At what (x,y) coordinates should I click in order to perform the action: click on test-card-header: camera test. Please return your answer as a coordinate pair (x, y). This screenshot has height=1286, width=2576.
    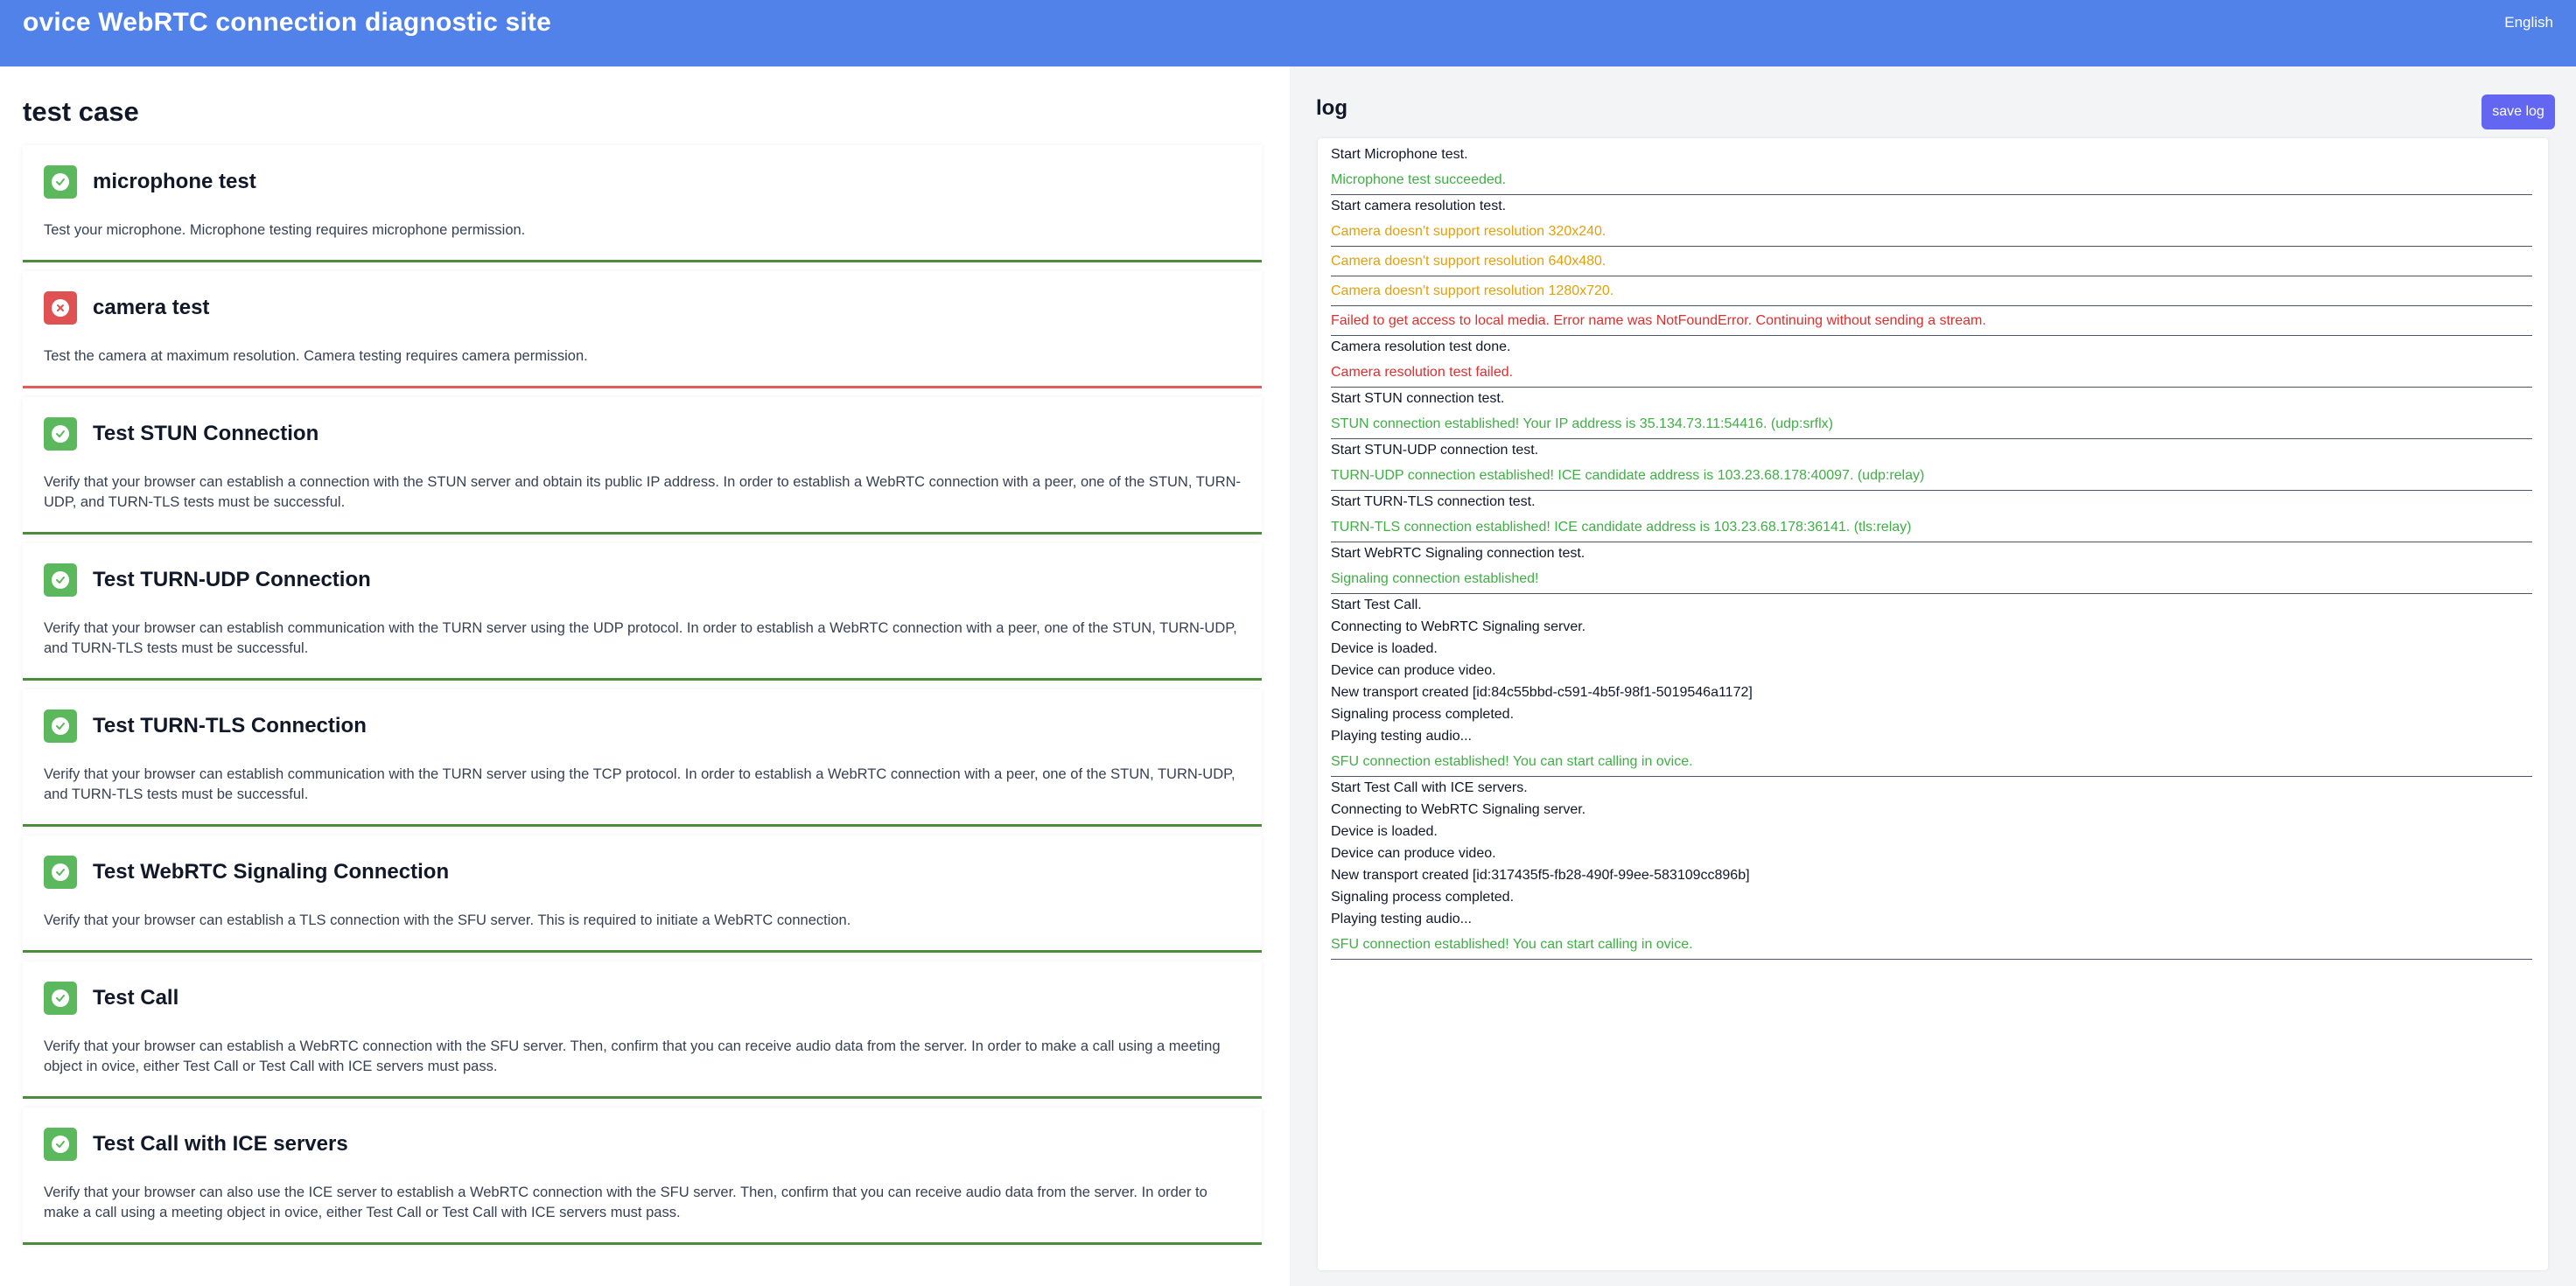
    Looking at the image, I should click on (642, 307).